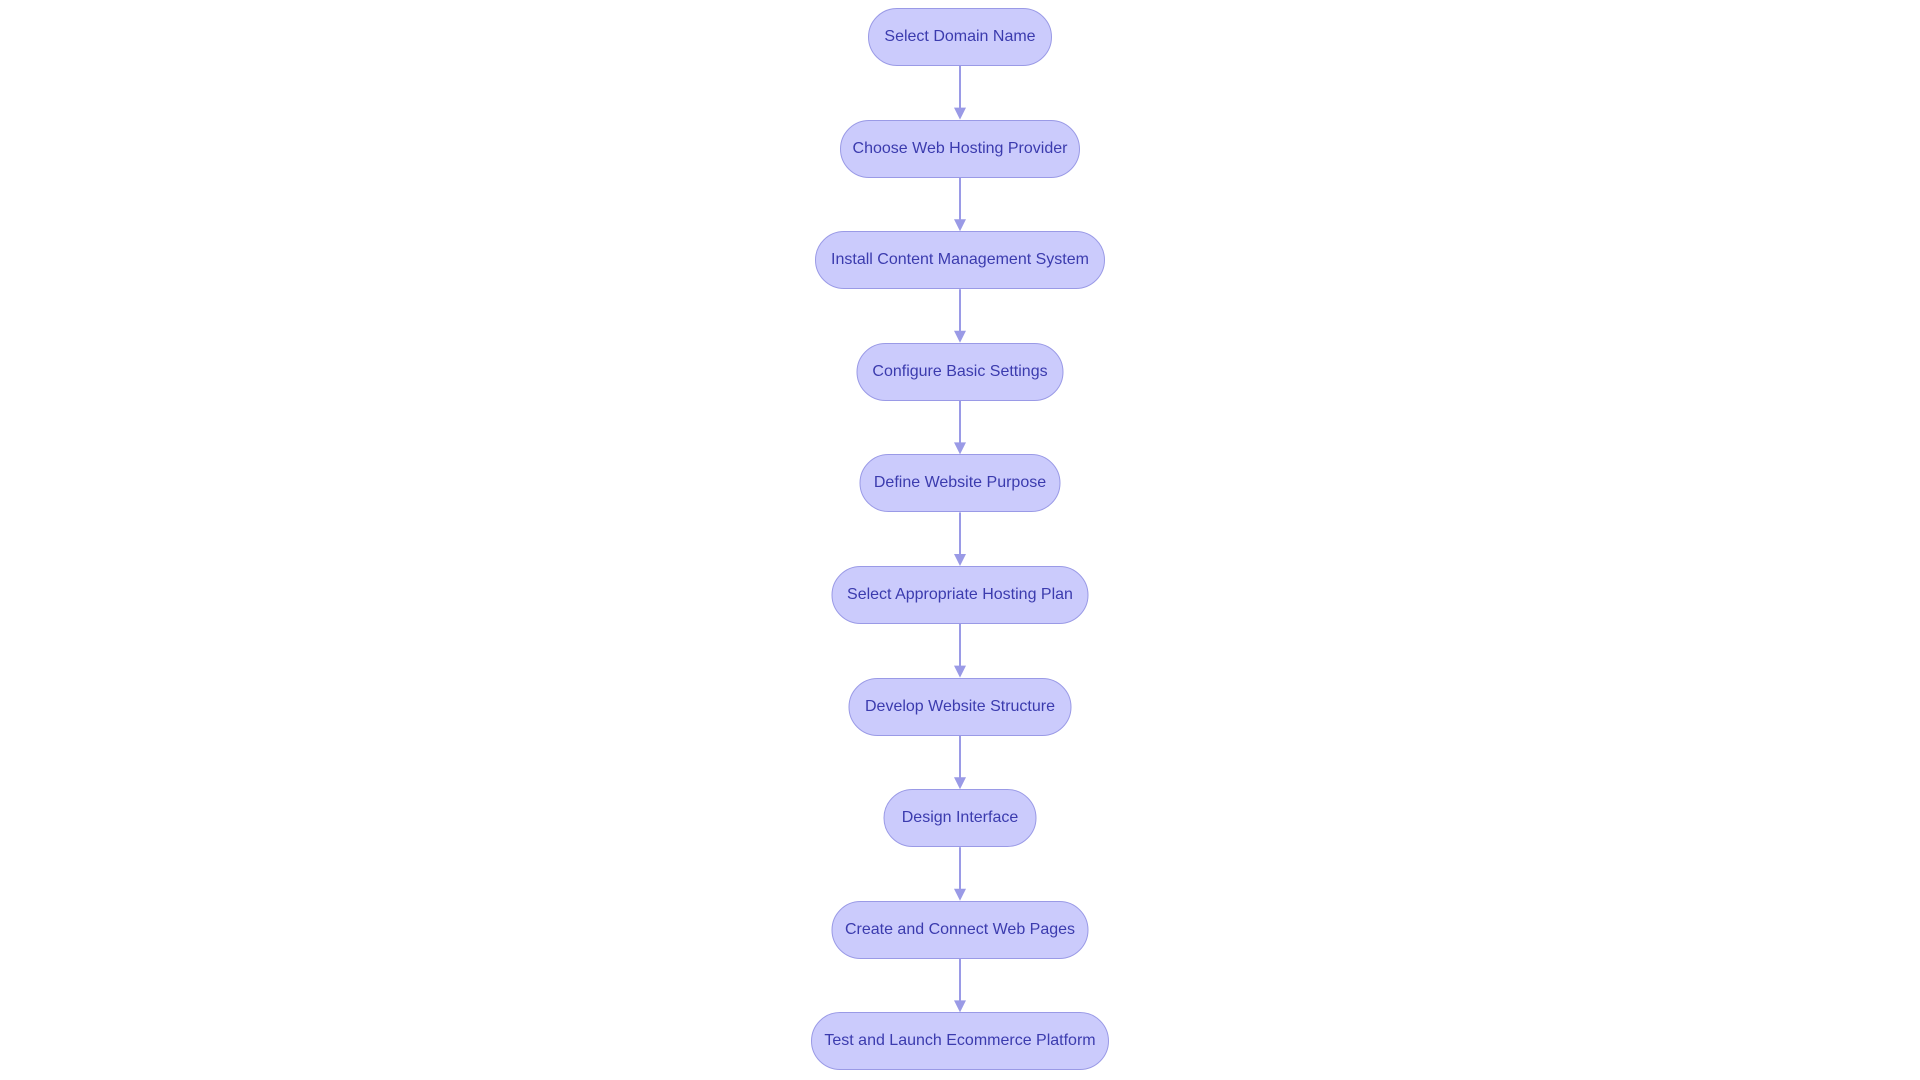 The height and width of the screenshot is (1080, 1920). Describe the element at coordinates (960, 1041) in the screenshot. I see `flow-node: Test and Launch Ecommerce Platform` at that location.